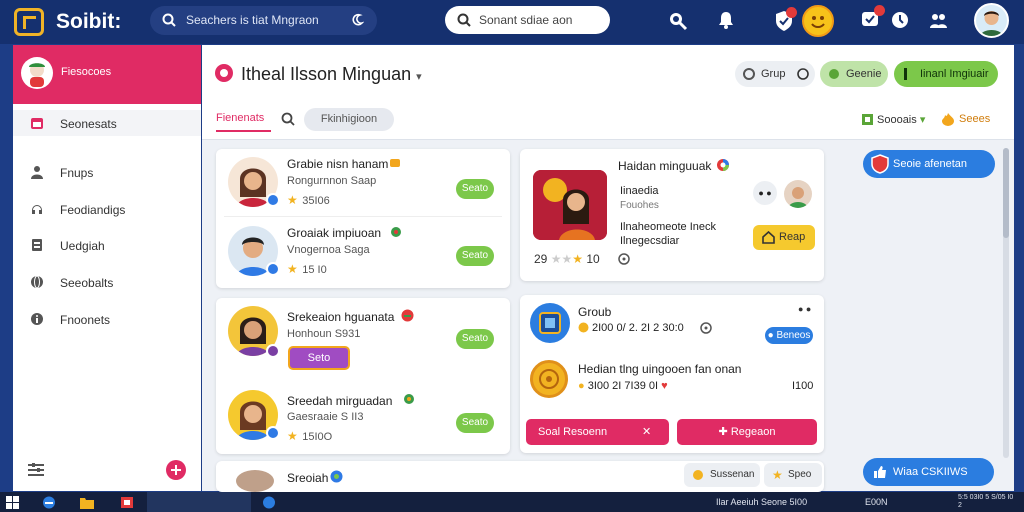 The height and width of the screenshot is (512, 1024). I want to click on record-icon, so click(224, 73).